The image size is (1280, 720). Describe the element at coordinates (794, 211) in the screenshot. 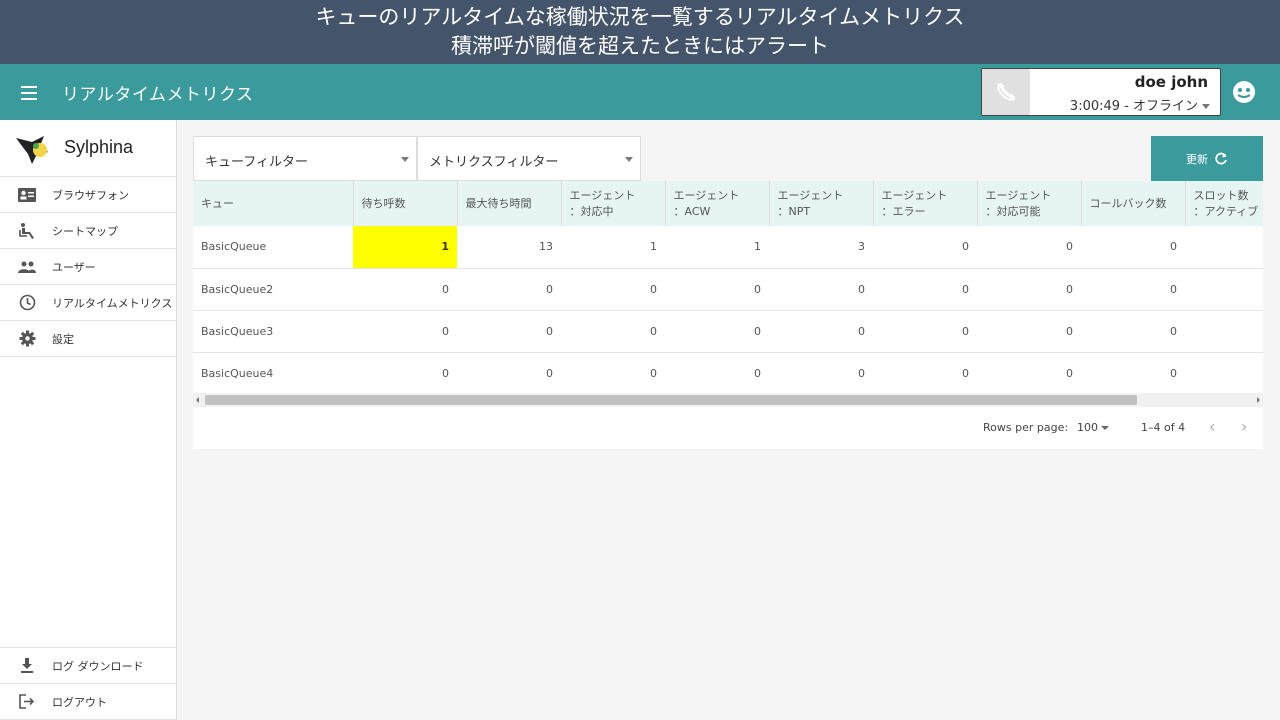

I see `column-header-line2: ：NPT` at that location.